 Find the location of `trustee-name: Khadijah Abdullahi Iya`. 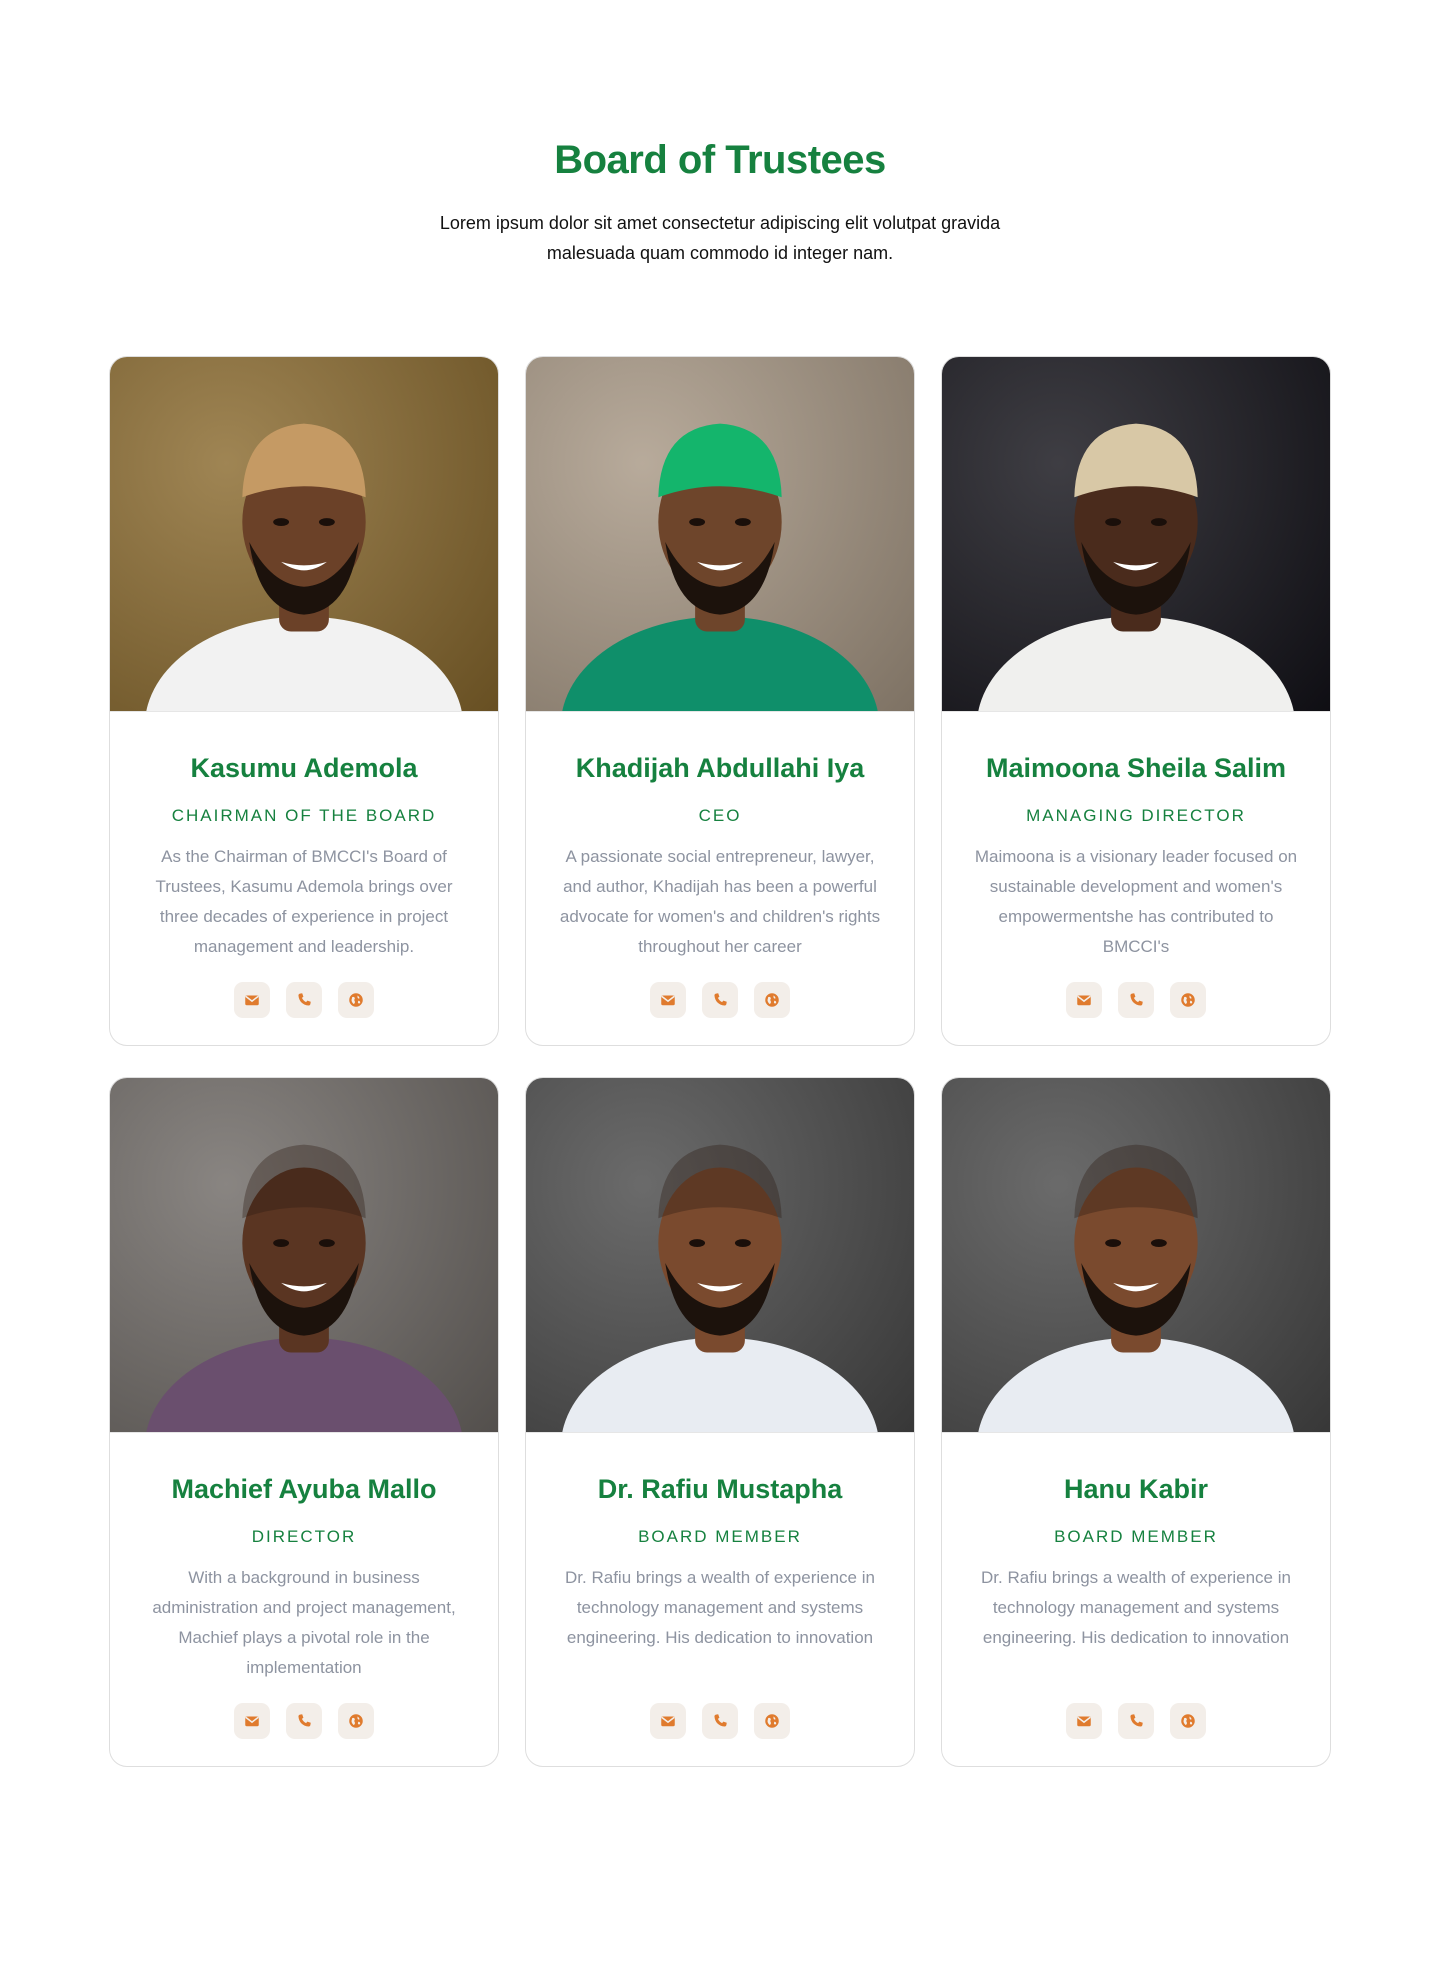

trustee-name: Khadijah Abdullahi Iya is located at coordinates (720, 768).